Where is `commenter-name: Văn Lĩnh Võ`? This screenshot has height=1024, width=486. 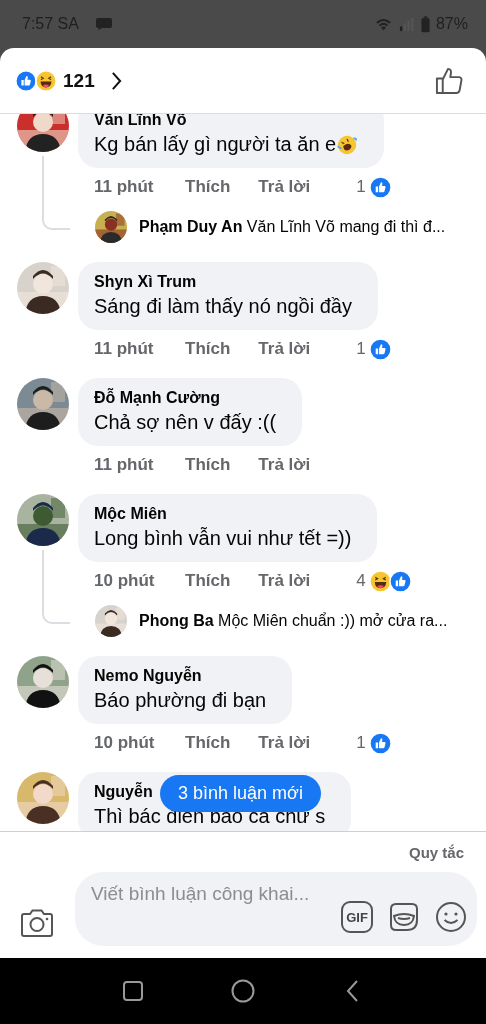
commenter-name: Văn Lĩnh Võ is located at coordinates (140, 122).